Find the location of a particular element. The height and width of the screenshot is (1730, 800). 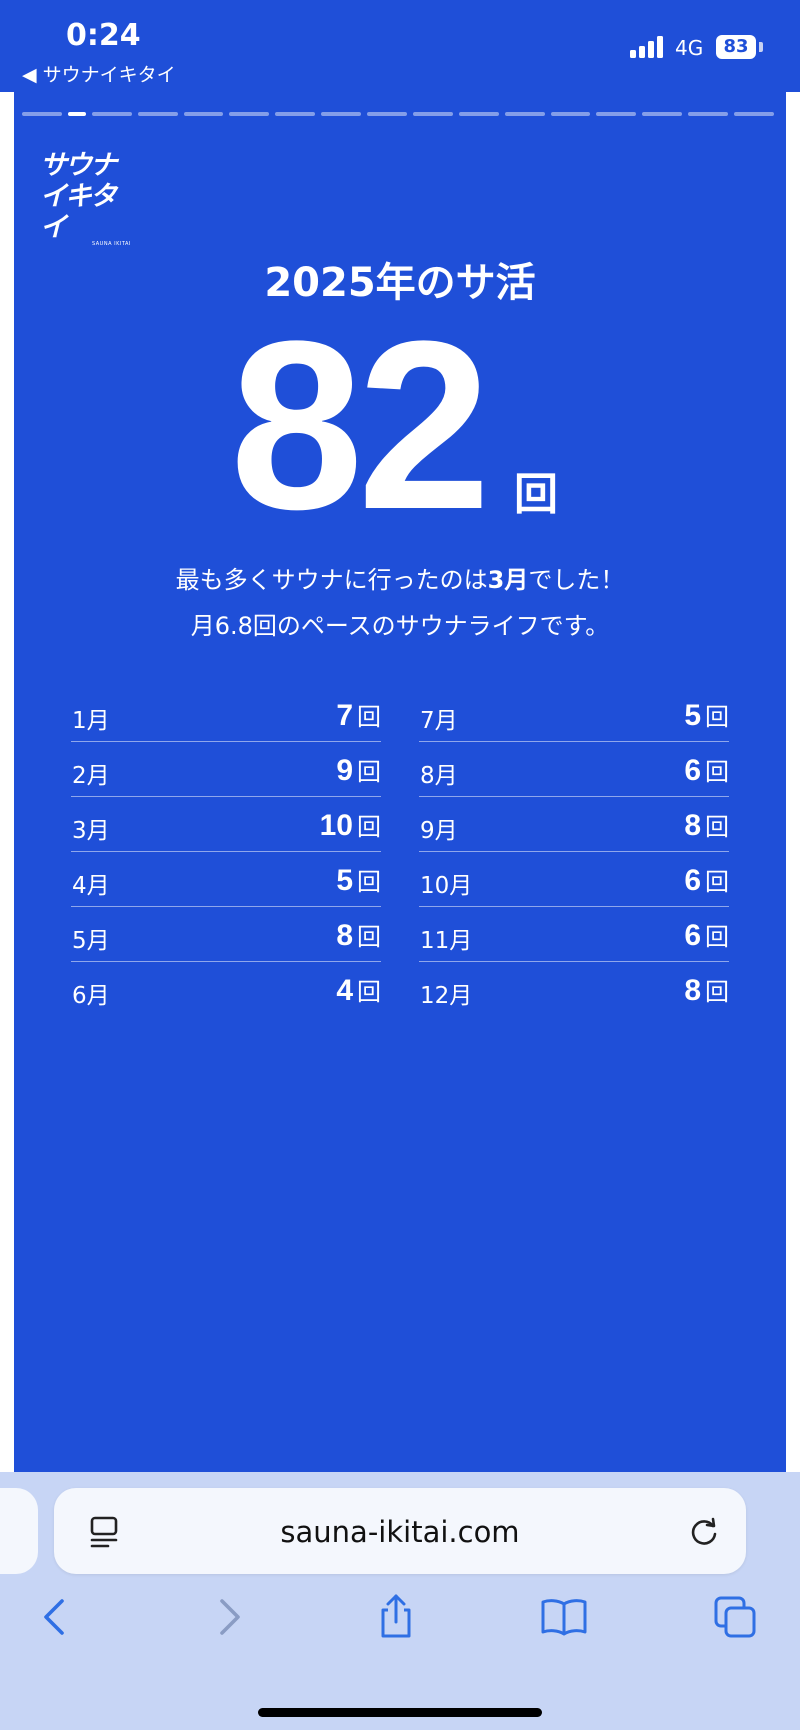

monthly-list-right: 7月 5回 8月 6回 9月 8回 10月 6回 11月 6回 12月 8回 is located at coordinates (574, 851).